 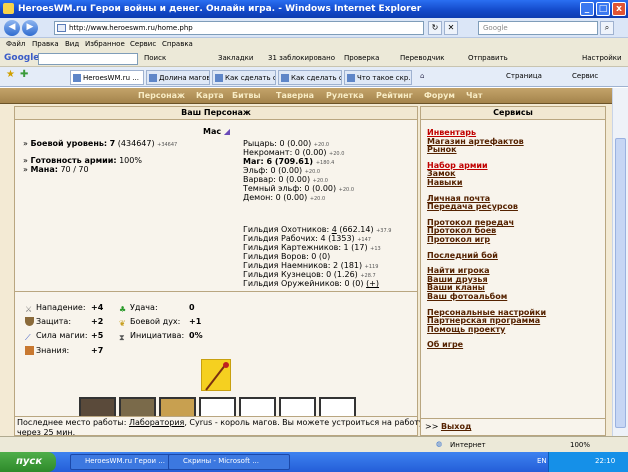 I want to click on nav-roulette: Рулетка, so click(x=345, y=95).